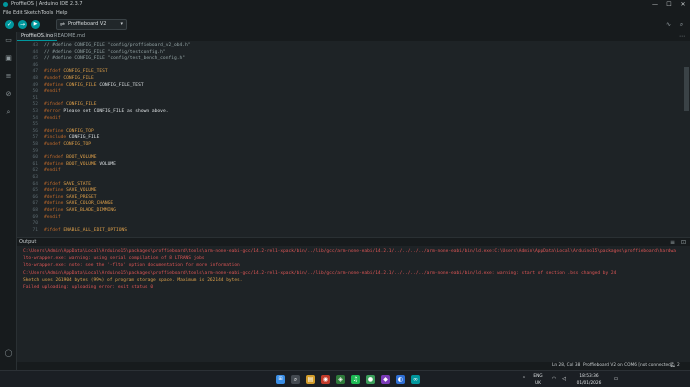 The image size is (690, 387). What do you see at coordinates (355, 379) in the screenshot?
I see `spotify-icon: ♫` at bounding box center [355, 379].